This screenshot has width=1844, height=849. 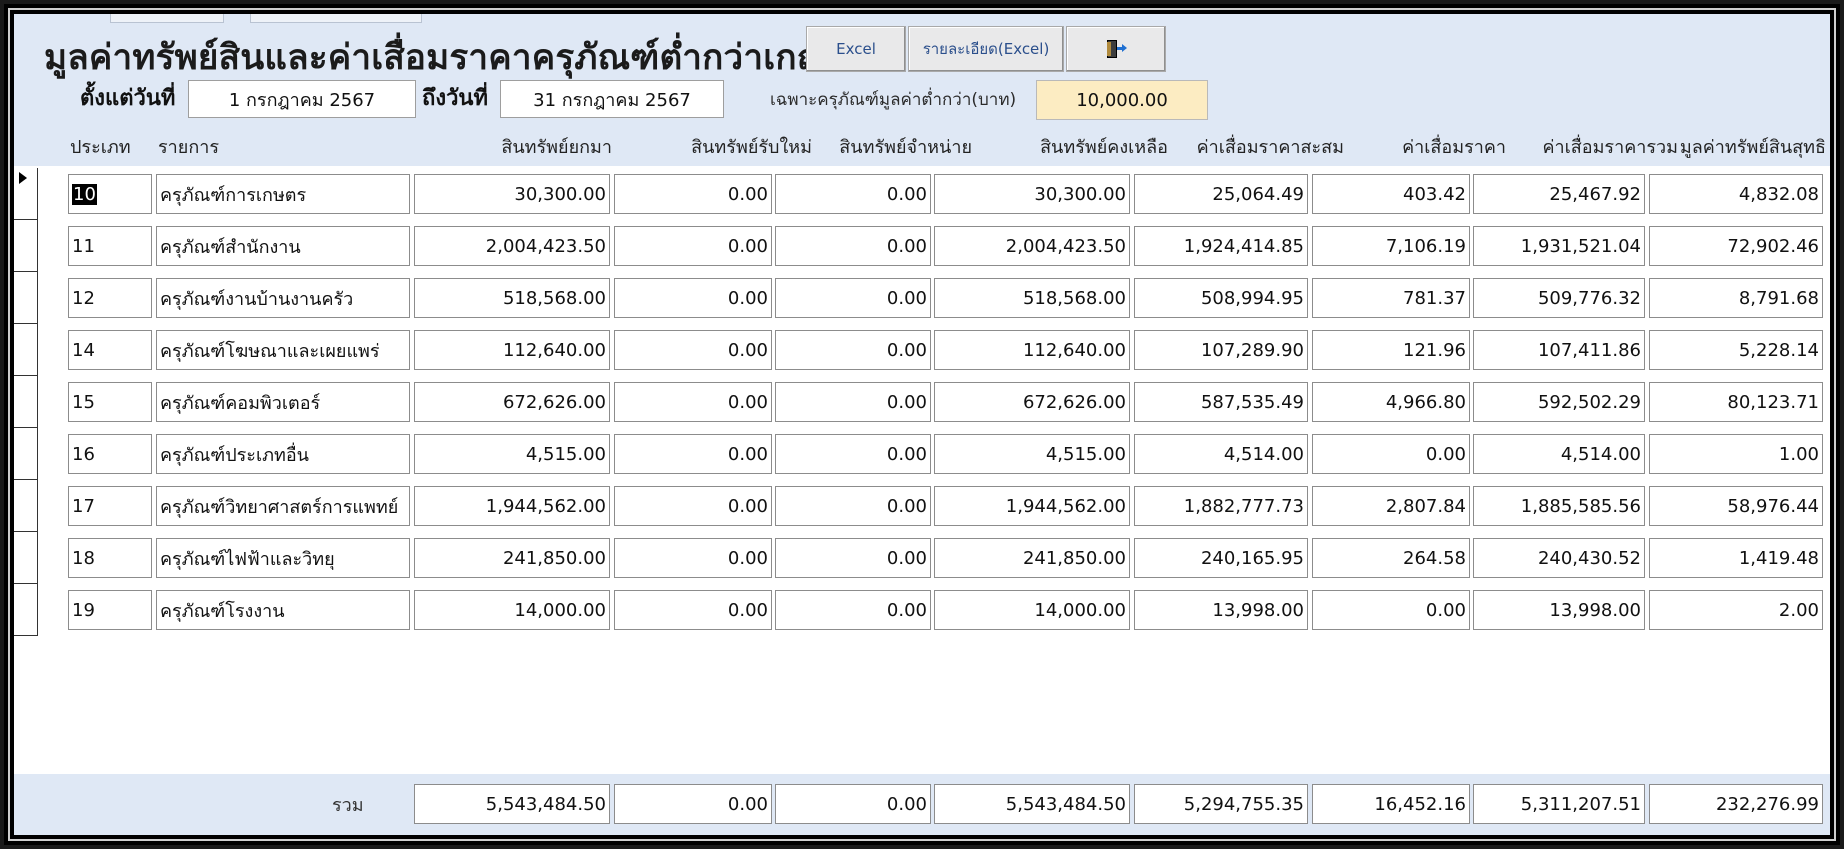 I want to click on cell-total-depreciation: 592,502.29, so click(x=1559, y=402).